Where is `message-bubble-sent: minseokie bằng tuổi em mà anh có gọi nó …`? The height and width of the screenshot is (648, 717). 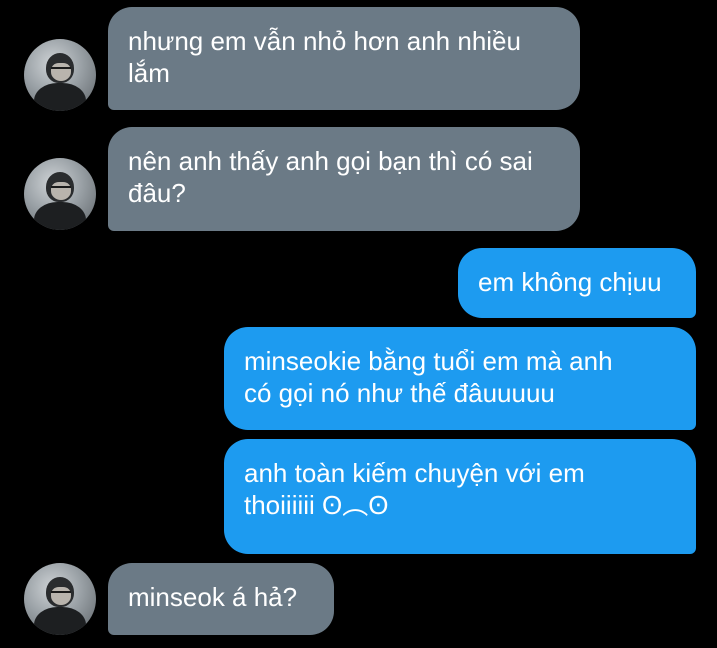 message-bubble-sent: minseokie bằng tuổi em mà anh có gọi nó … is located at coordinates (460, 378).